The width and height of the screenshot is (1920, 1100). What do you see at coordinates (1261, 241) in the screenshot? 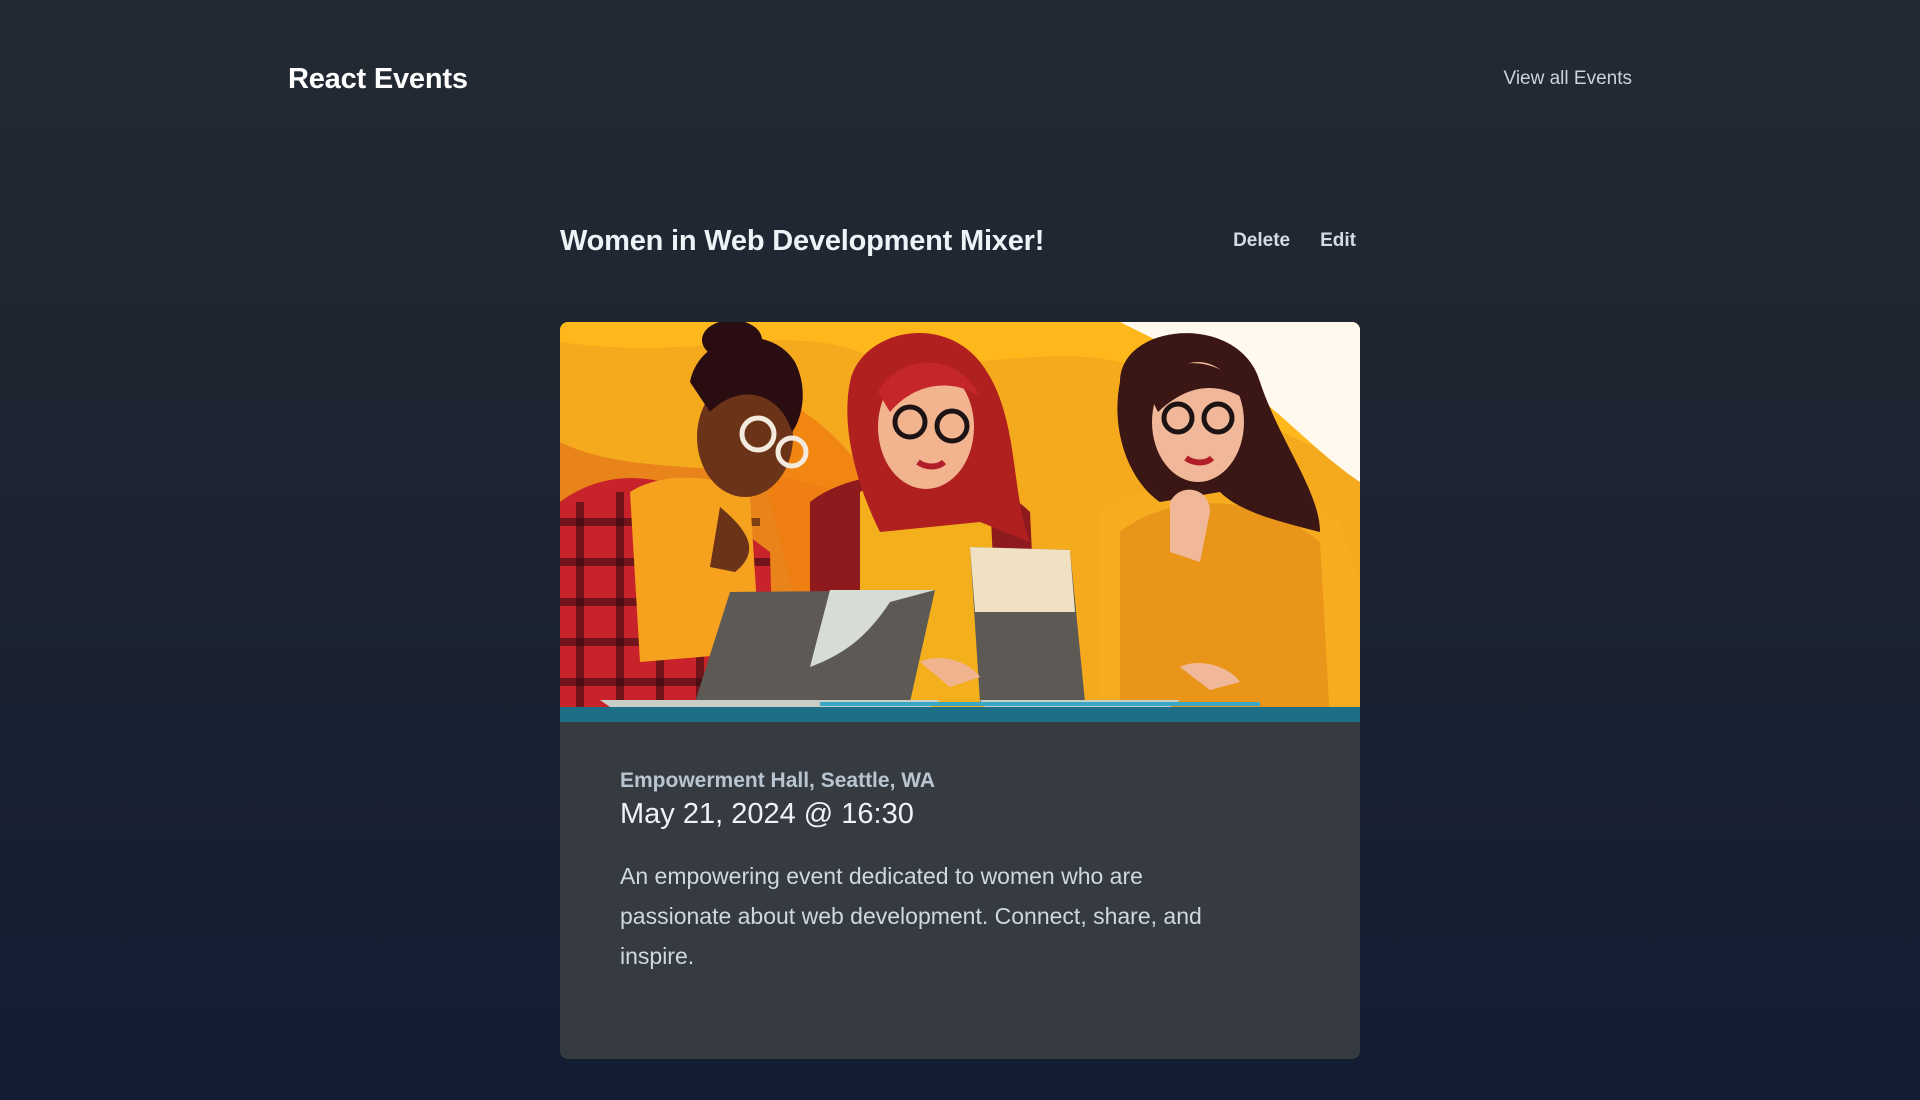
I see `delete-button: Delete` at bounding box center [1261, 241].